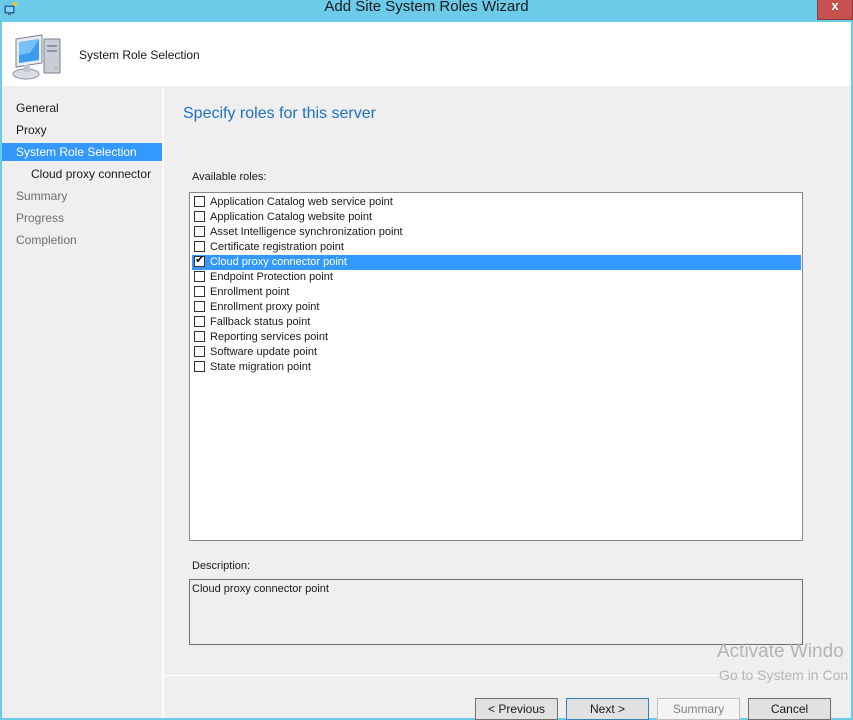 This screenshot has width=853, height=720. What do you see at coordinates (301, 202) in the screenshot?
I see `role-label: Application Catalog web service point` at bounding box center [301, 202].